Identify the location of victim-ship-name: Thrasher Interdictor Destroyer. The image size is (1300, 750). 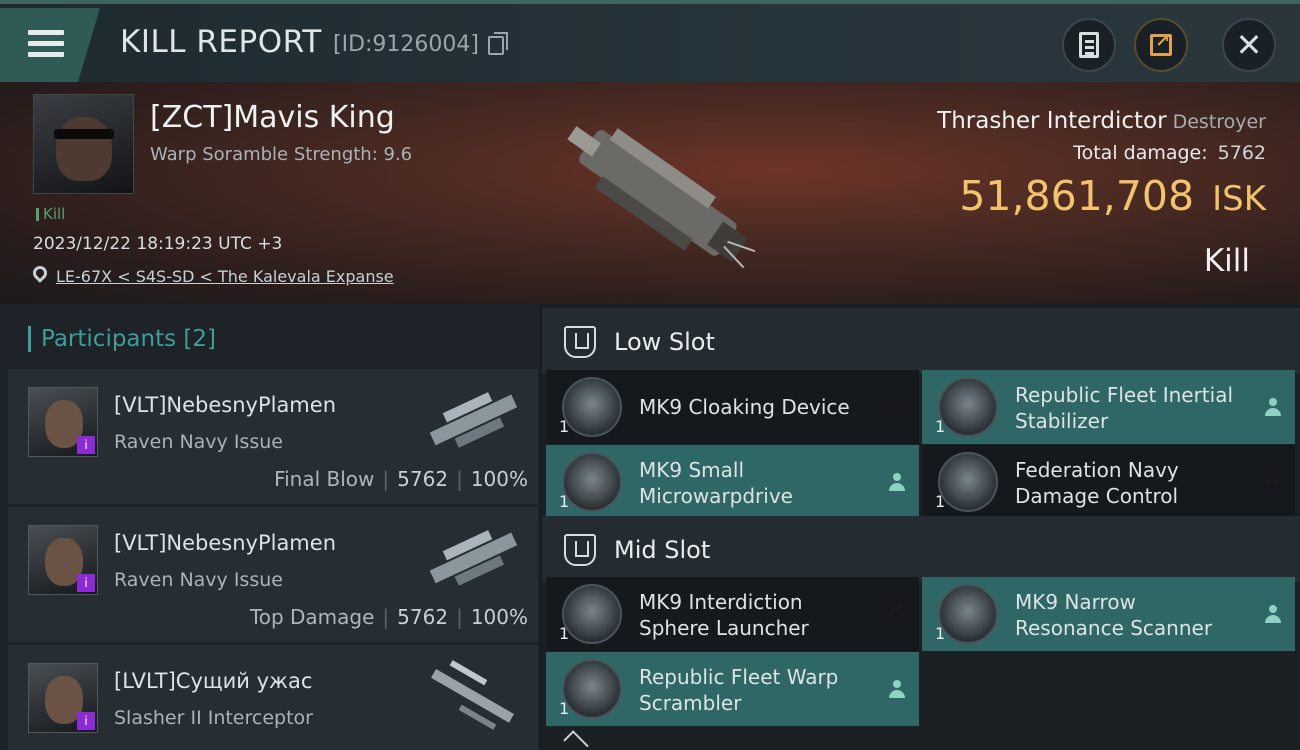
(1101, 121).